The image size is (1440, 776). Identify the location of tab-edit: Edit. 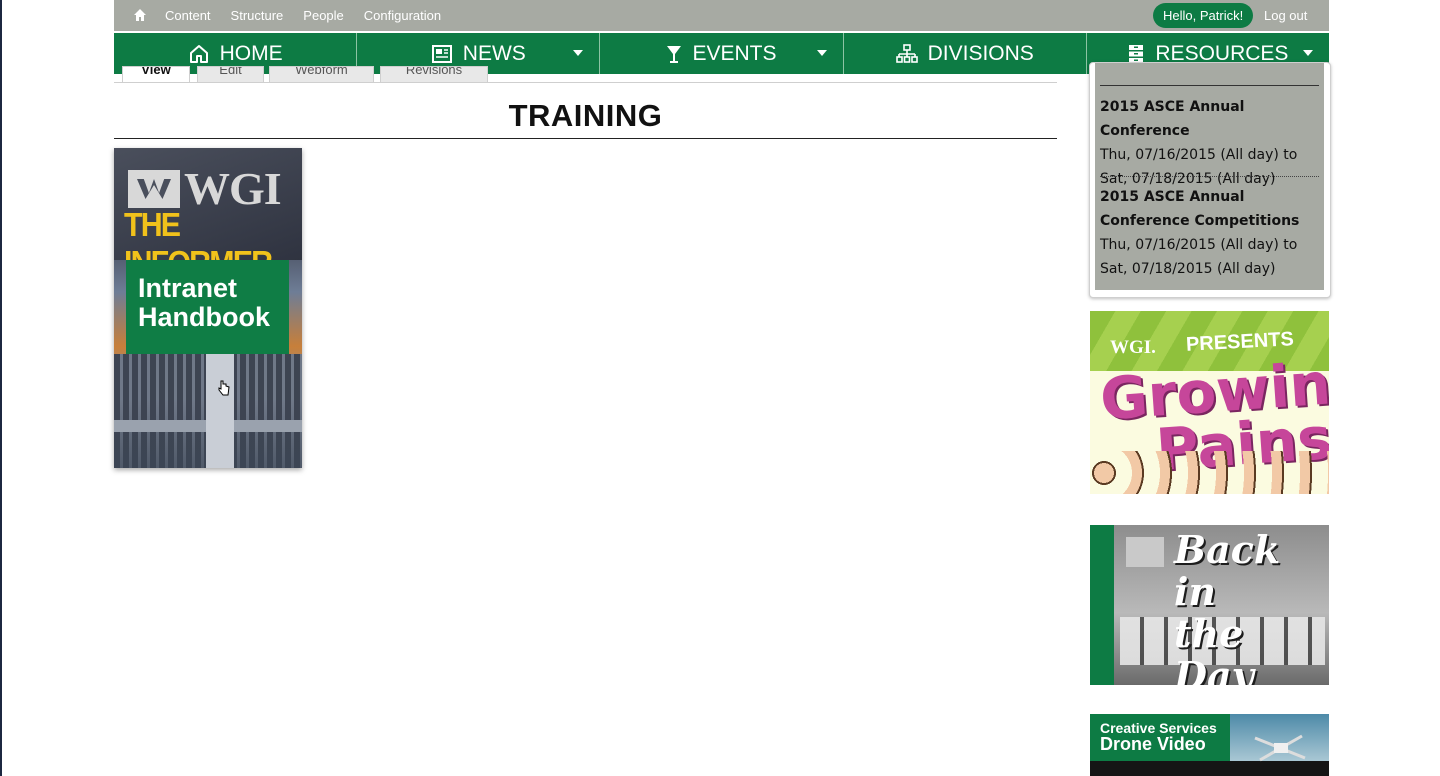
(230, 74).